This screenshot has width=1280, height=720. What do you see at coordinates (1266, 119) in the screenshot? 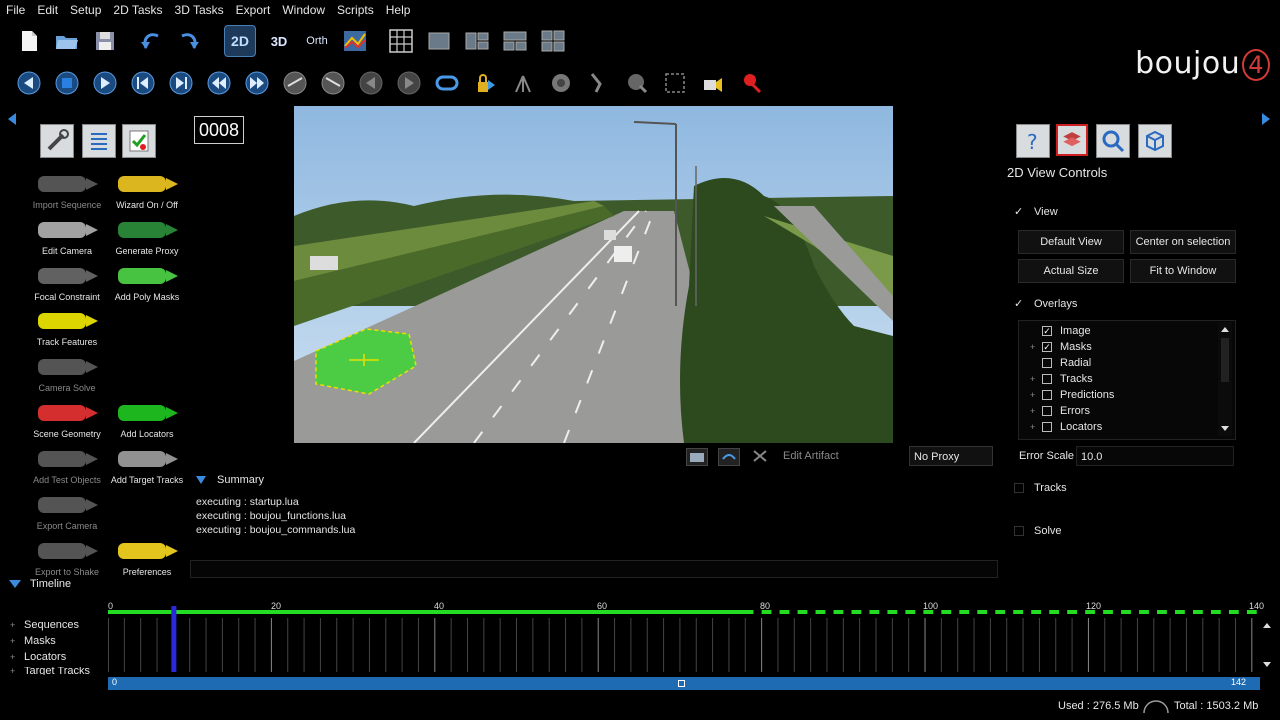
I see `right-panel-collapse-arrow` at bounding box center [1266, 119].